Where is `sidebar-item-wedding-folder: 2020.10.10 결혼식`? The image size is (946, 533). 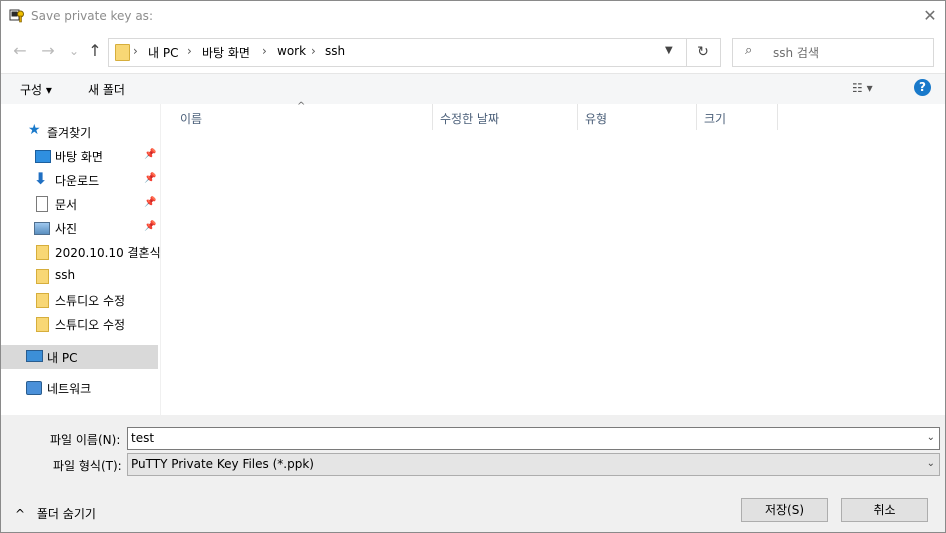 sidebar-item-wedding-folder: 2020.10.10 결혼식 is located at coordinates (81, 252).